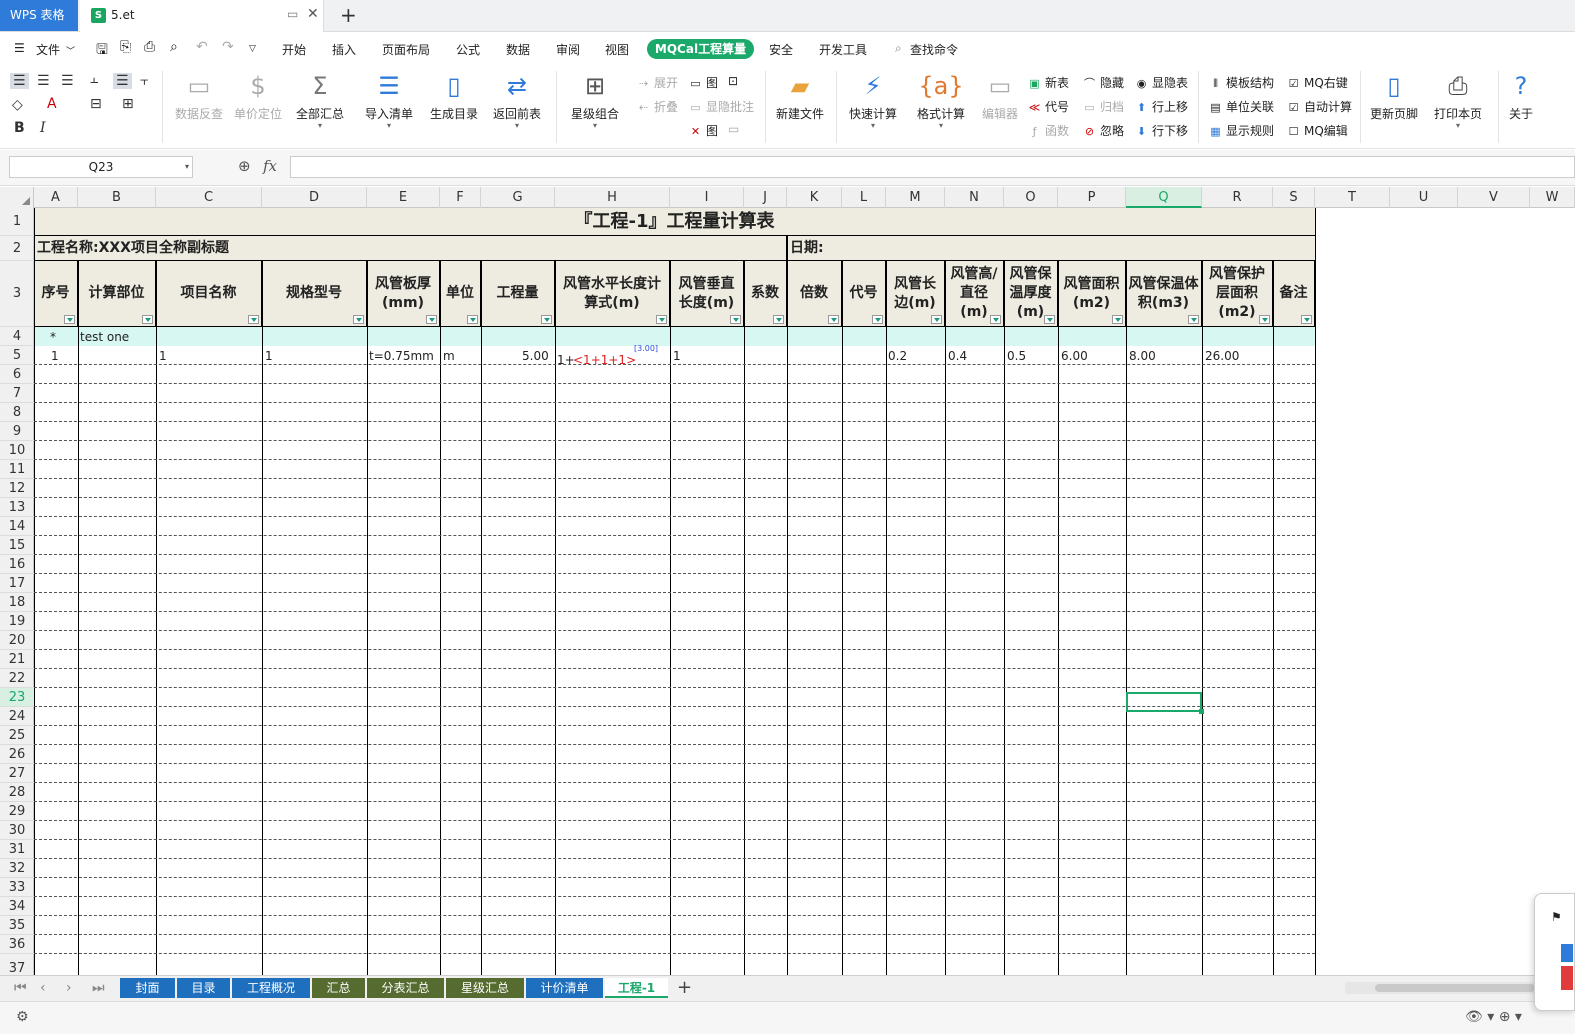  What do you see at coordinates (1237, 197) in the screenshot?
I see `column-header-R: R` at bounding box center [1237, 197].